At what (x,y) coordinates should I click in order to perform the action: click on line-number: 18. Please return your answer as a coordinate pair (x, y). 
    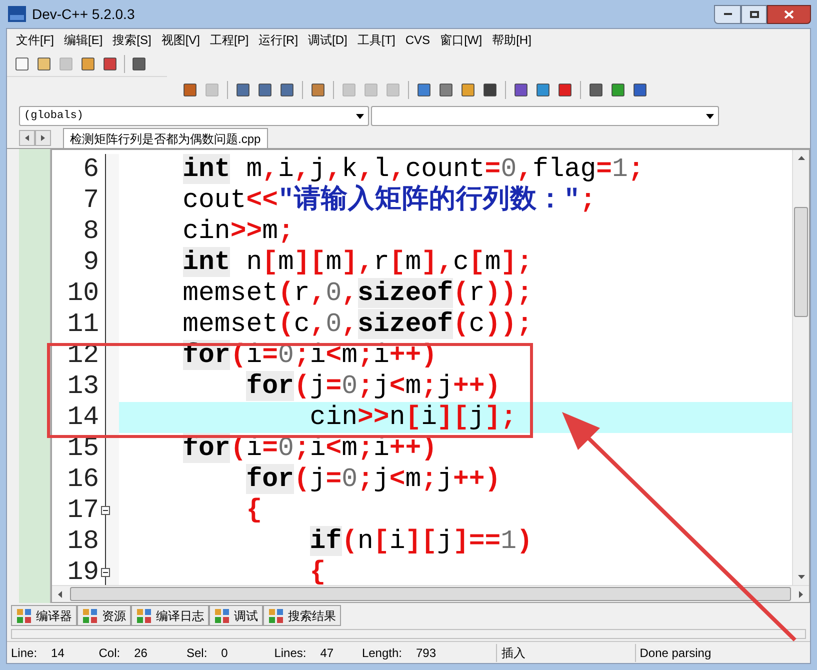
    Looking at the image, I should click on (83, 541).